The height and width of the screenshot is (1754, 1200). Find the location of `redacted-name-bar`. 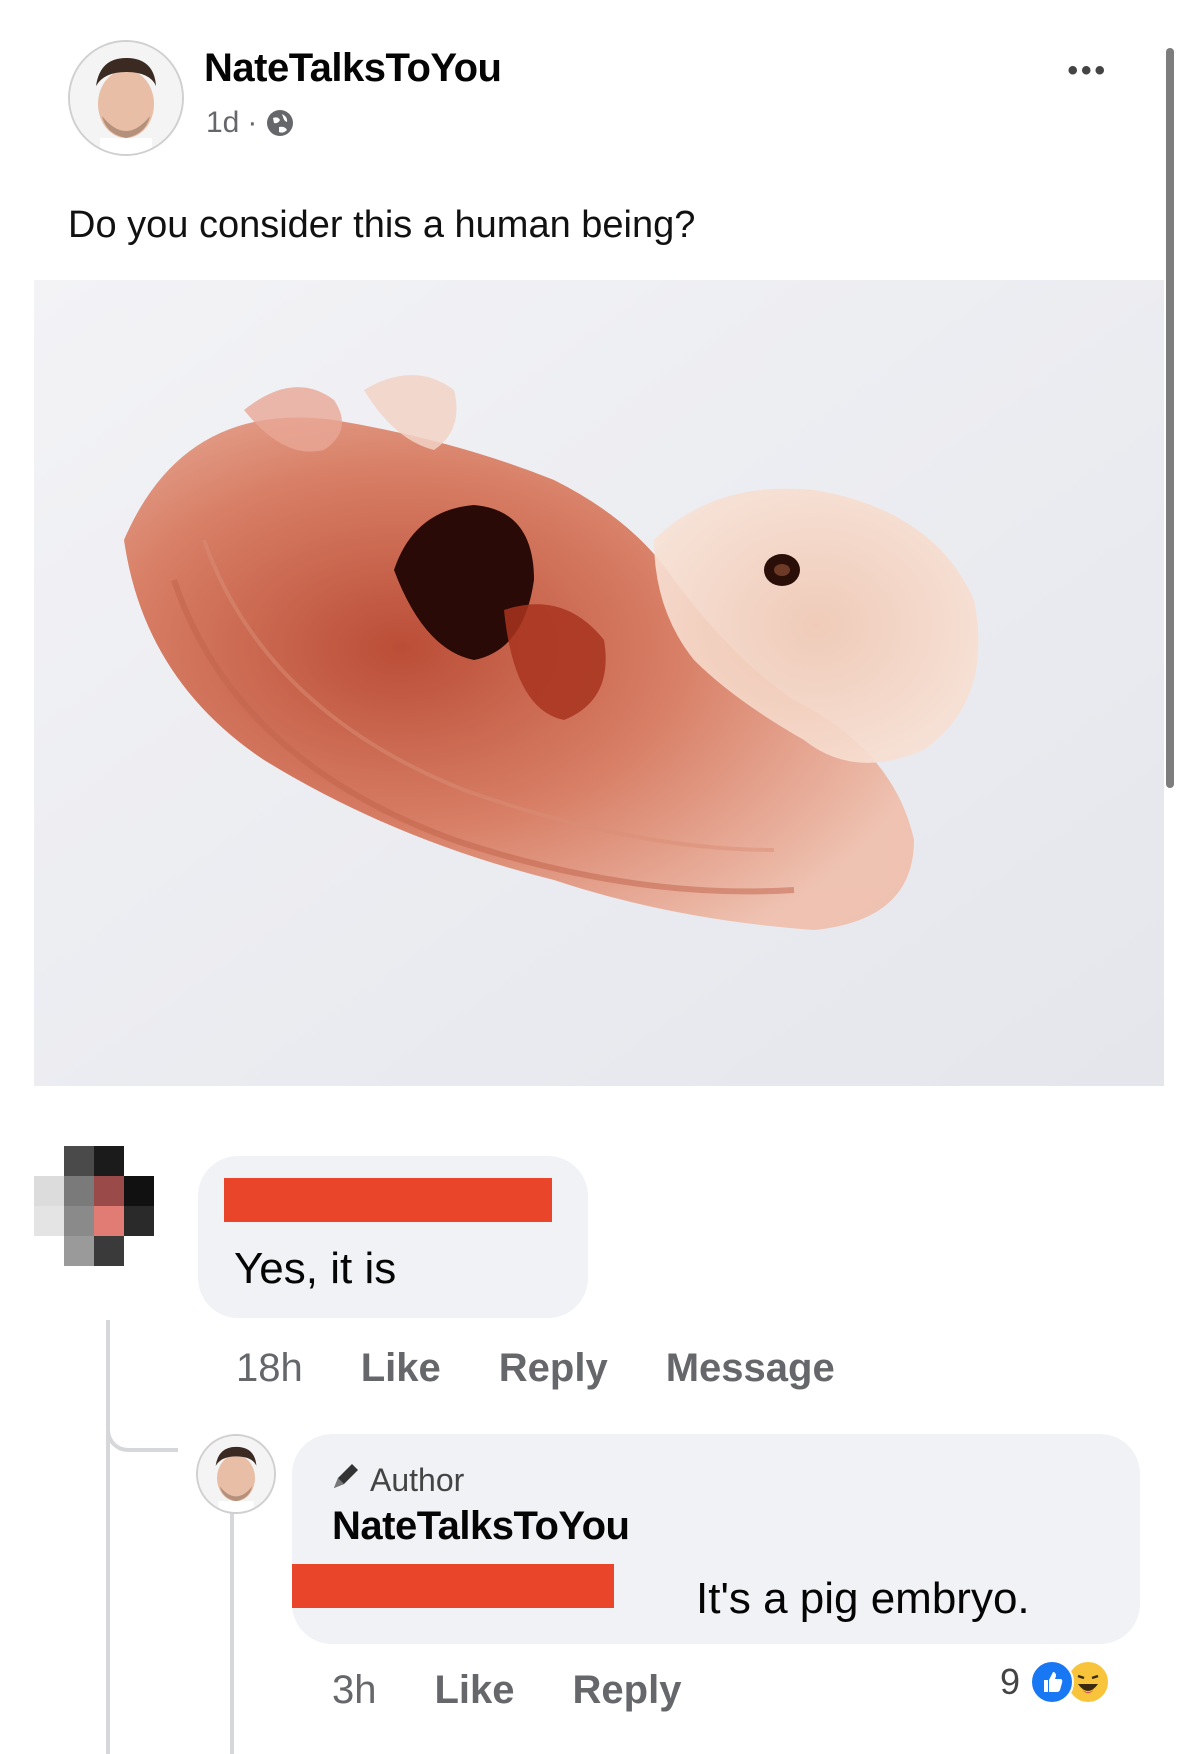

redacted-name-bar is located at coordinates (388, 1200).